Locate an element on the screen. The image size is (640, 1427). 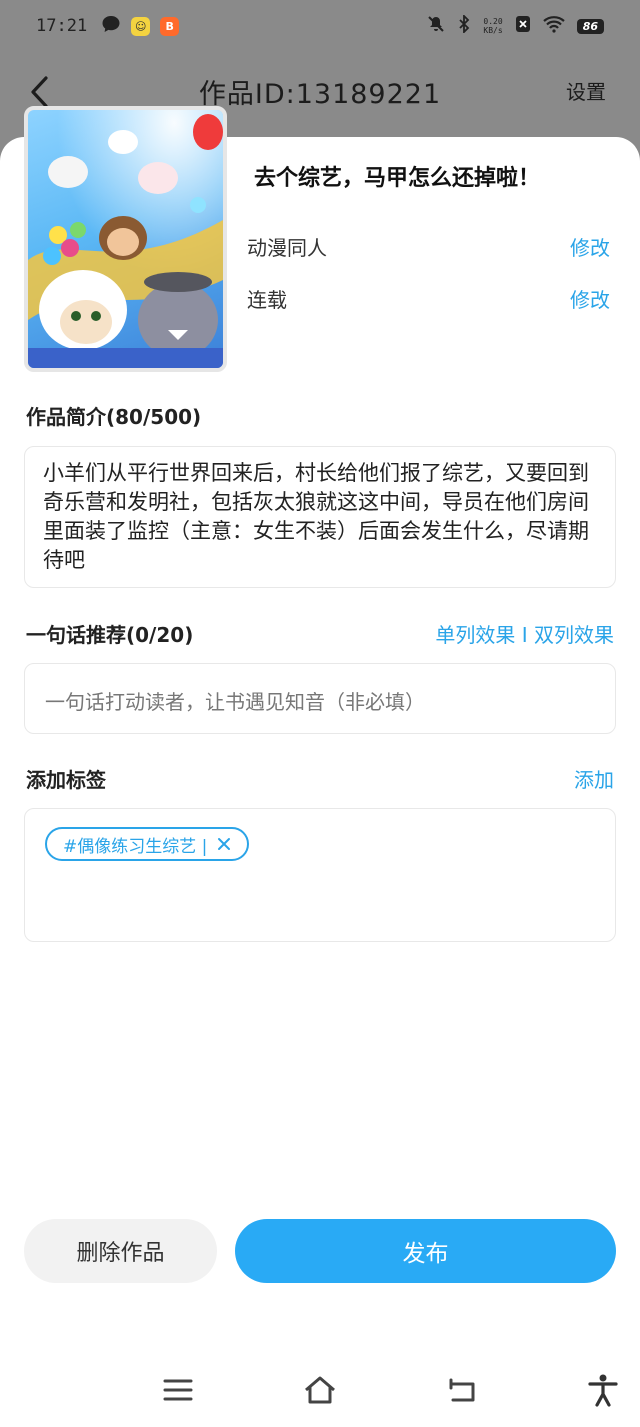
status-time: 17:21 is located at coordinates (62, 26).